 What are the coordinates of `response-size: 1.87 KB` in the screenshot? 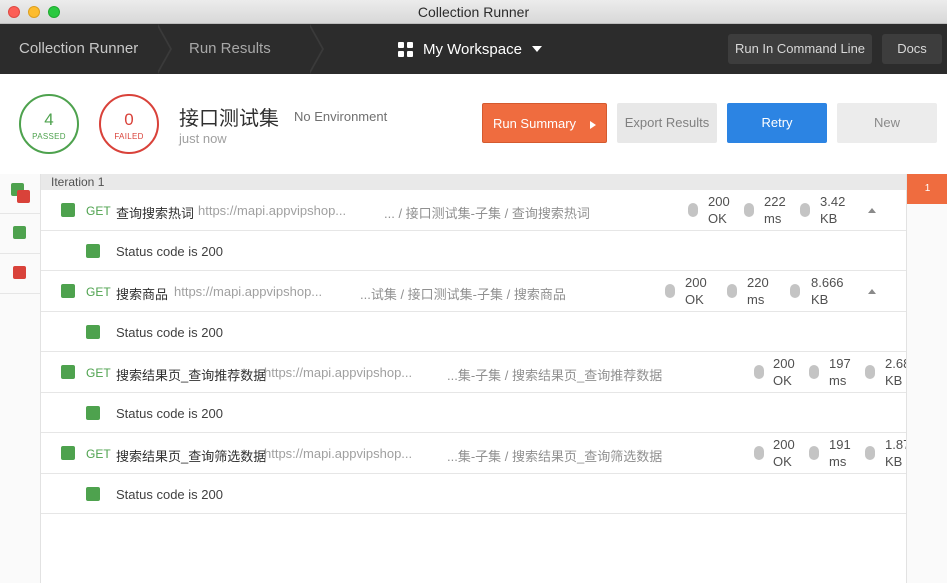 It's located at (895, 453).